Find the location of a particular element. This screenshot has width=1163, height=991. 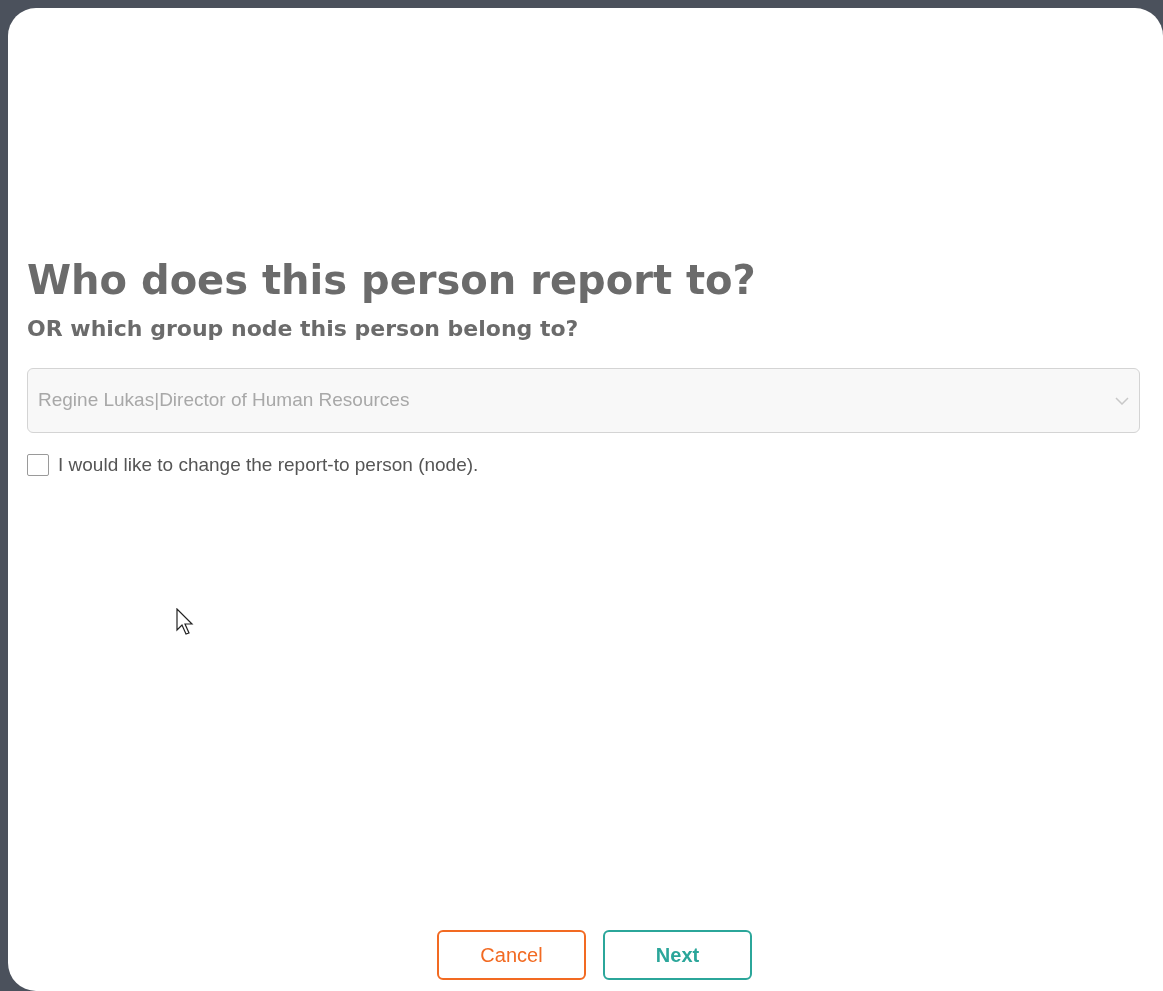

checkbox-label: I would like to change the report-to person (node). is located at coordinates (268, 465).